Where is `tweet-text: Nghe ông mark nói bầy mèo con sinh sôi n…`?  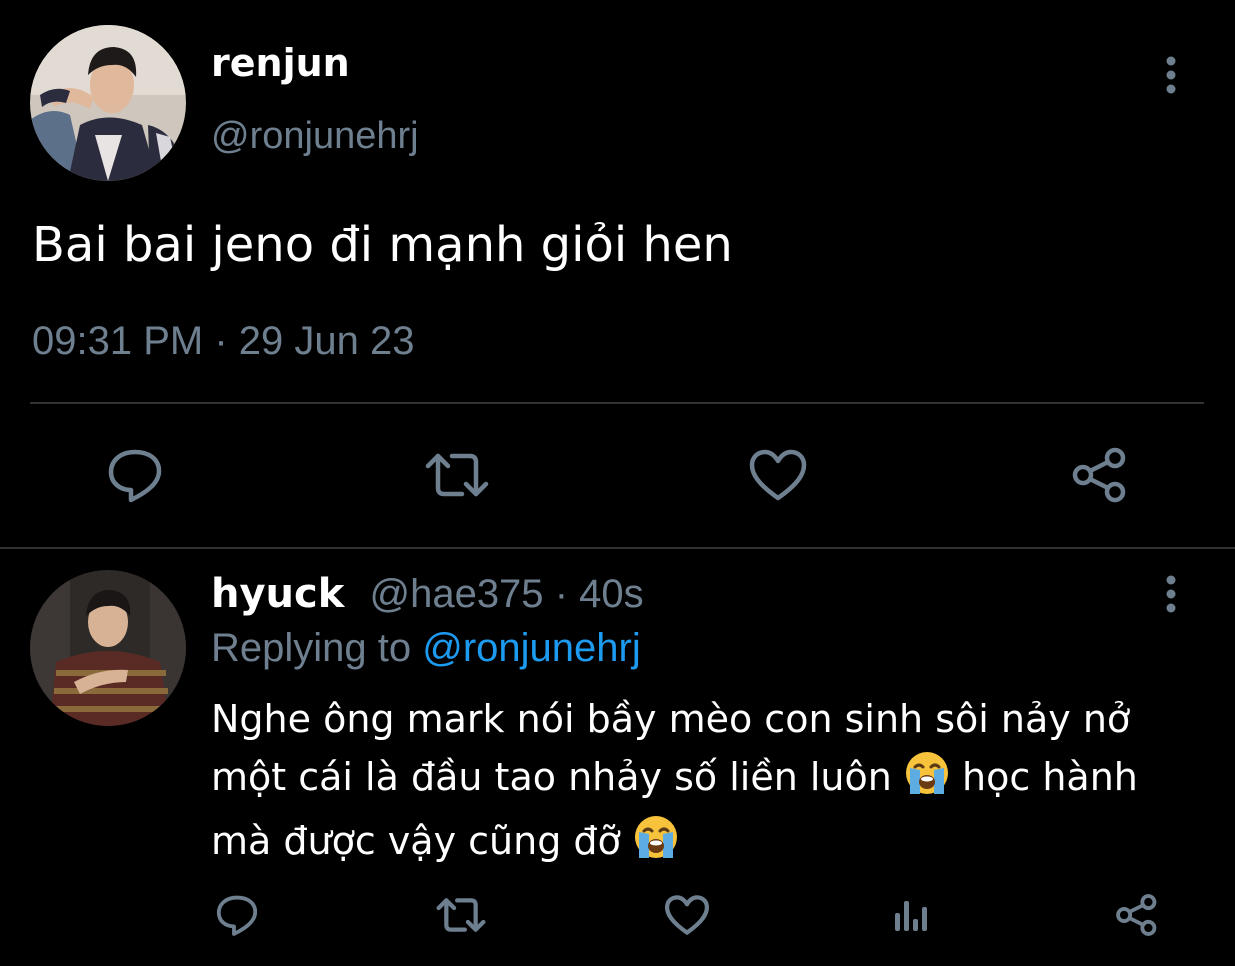
tweet-text: Nghe ông mark nói bầy mèo con sinh sôi n… is located at coordinates (674, 783).